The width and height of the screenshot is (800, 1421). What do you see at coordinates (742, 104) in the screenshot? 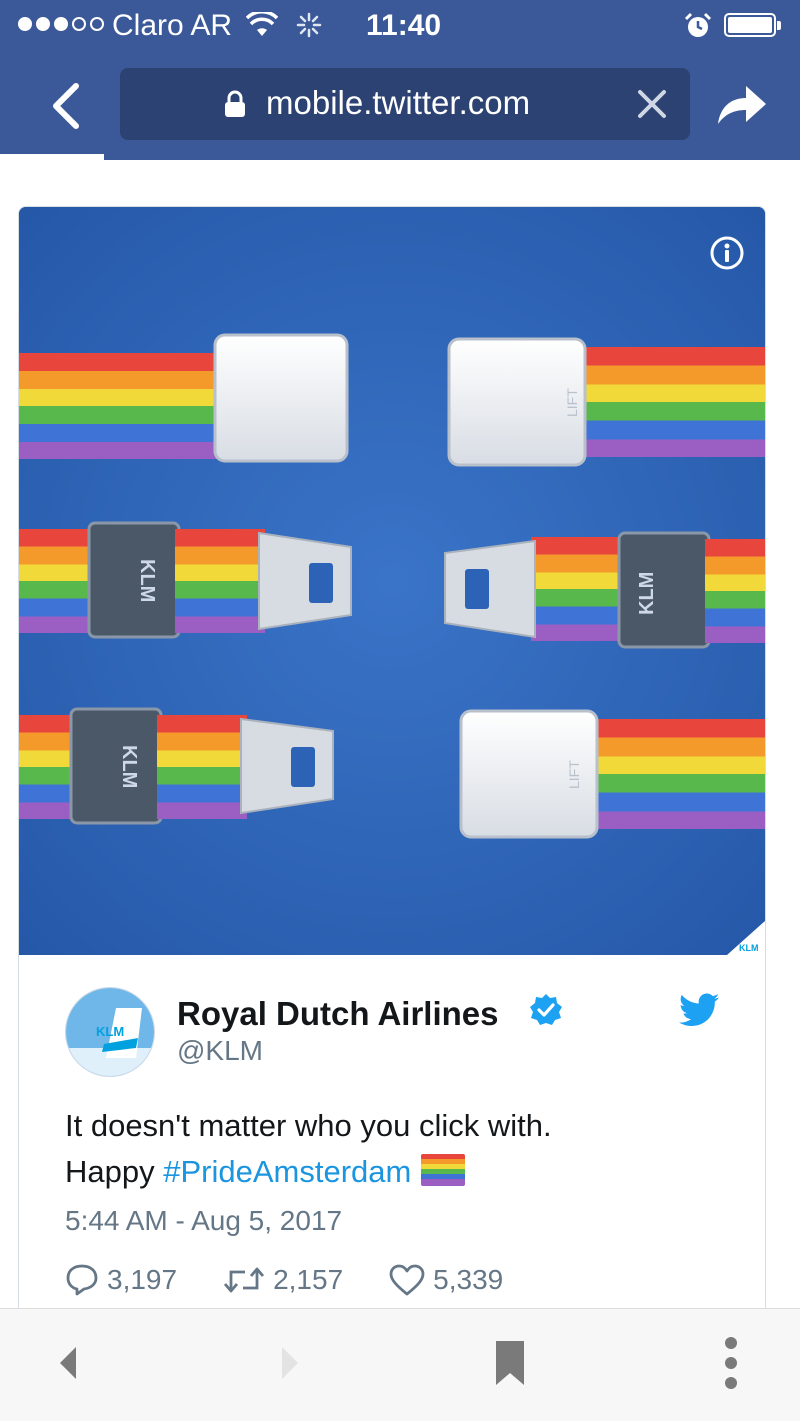
I see `share-arrow-icon` at bounding box center [742, 104].